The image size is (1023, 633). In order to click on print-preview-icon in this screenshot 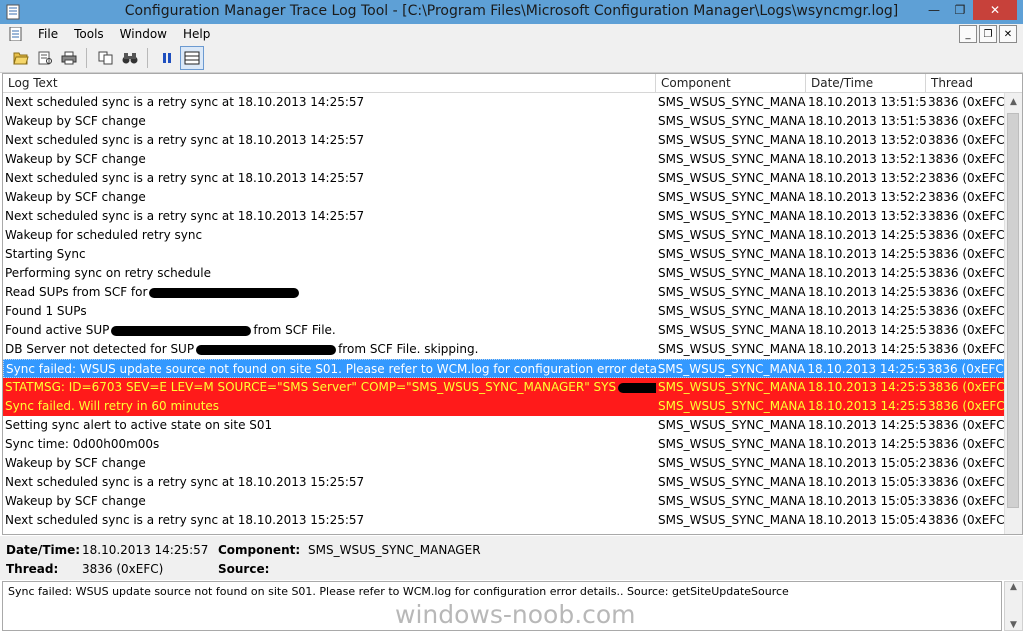, I will do `click(45, 58)`.